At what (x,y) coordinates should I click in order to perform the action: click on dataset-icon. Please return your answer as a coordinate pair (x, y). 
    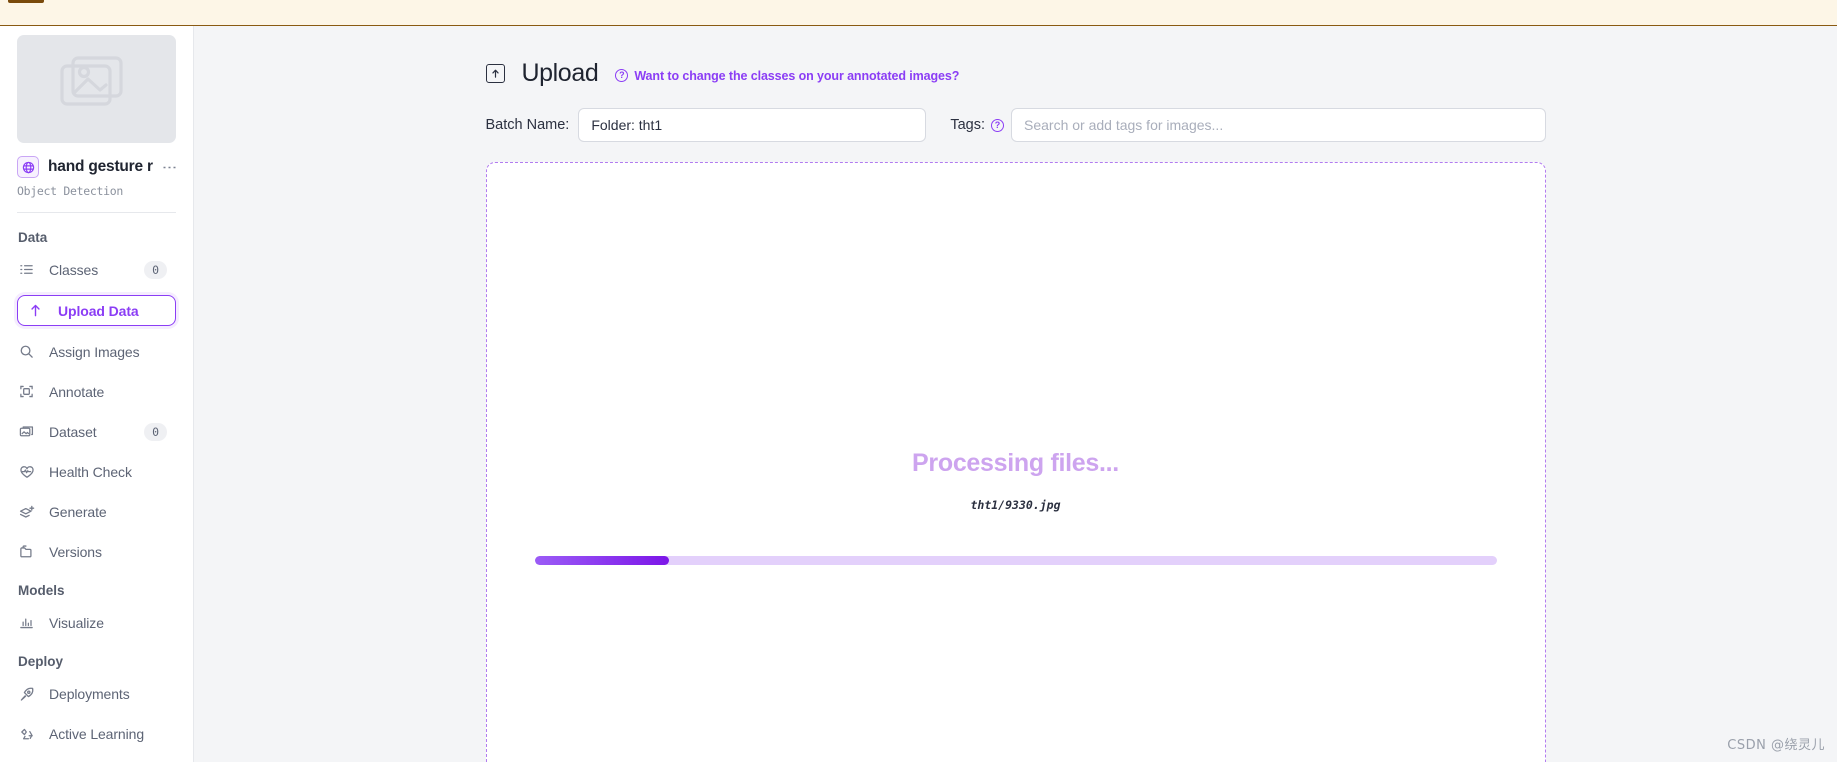
    Looking at the image, I should click on (26, 431).